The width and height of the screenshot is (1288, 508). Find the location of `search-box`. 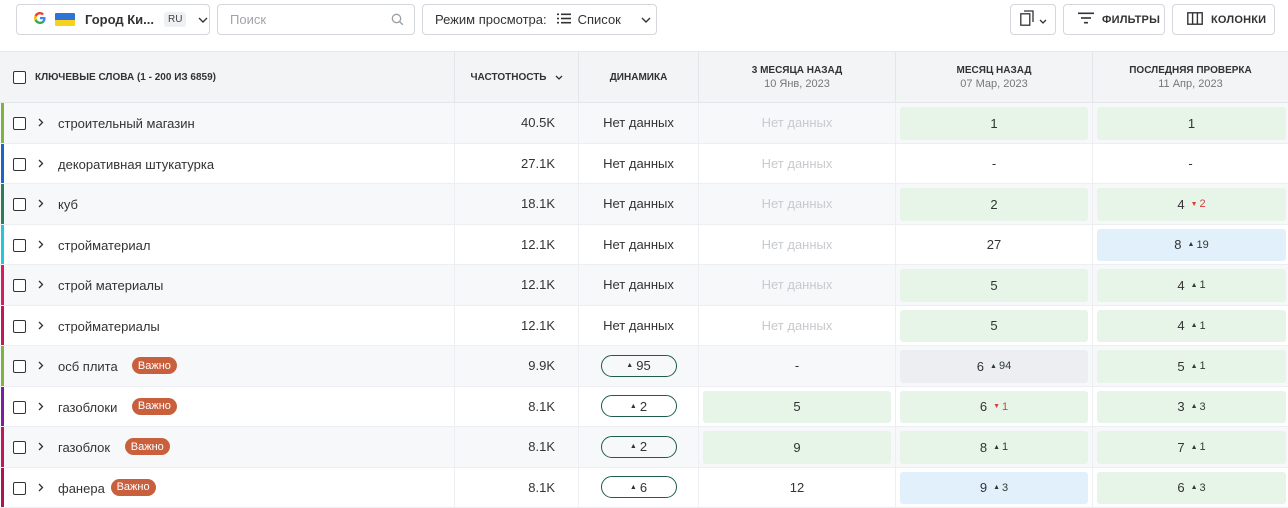

search-box is located at coordinates (316, 19).